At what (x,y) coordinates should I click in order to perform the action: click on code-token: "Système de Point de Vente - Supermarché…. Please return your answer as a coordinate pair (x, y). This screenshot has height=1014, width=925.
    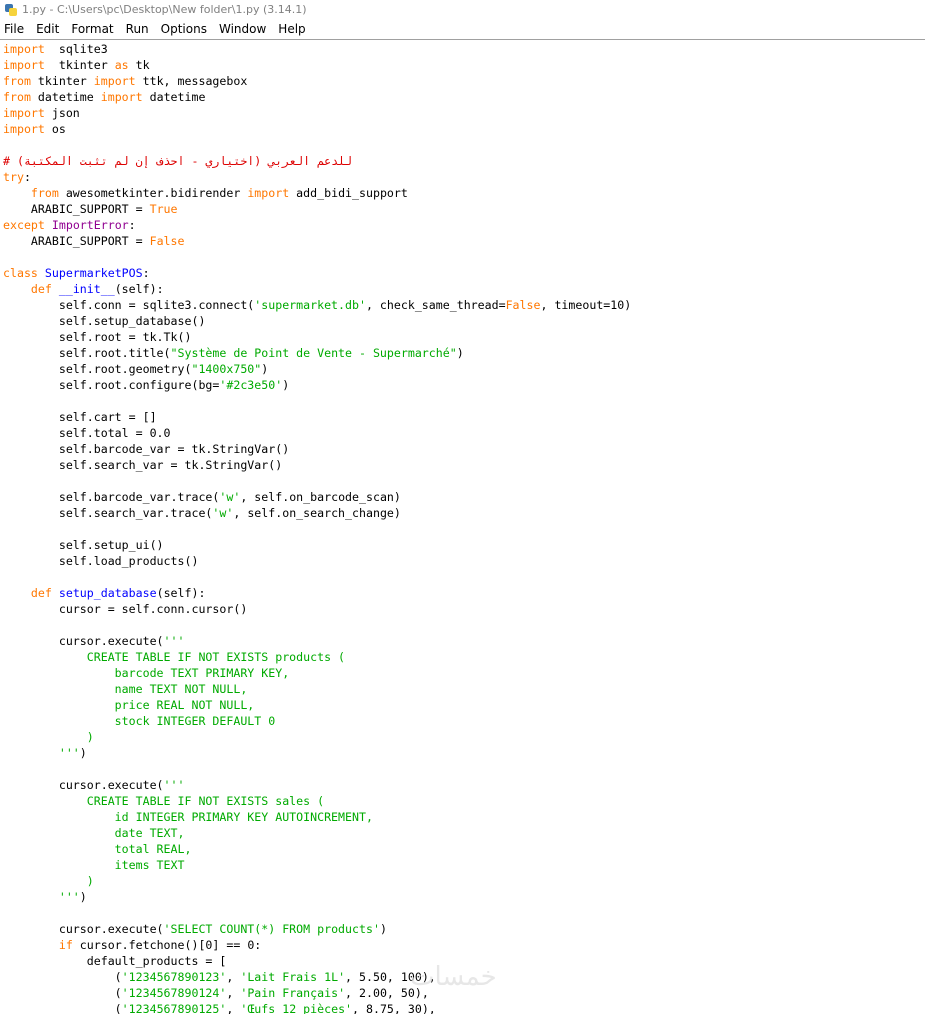
    Looking at the image, I should click on (313, 353).